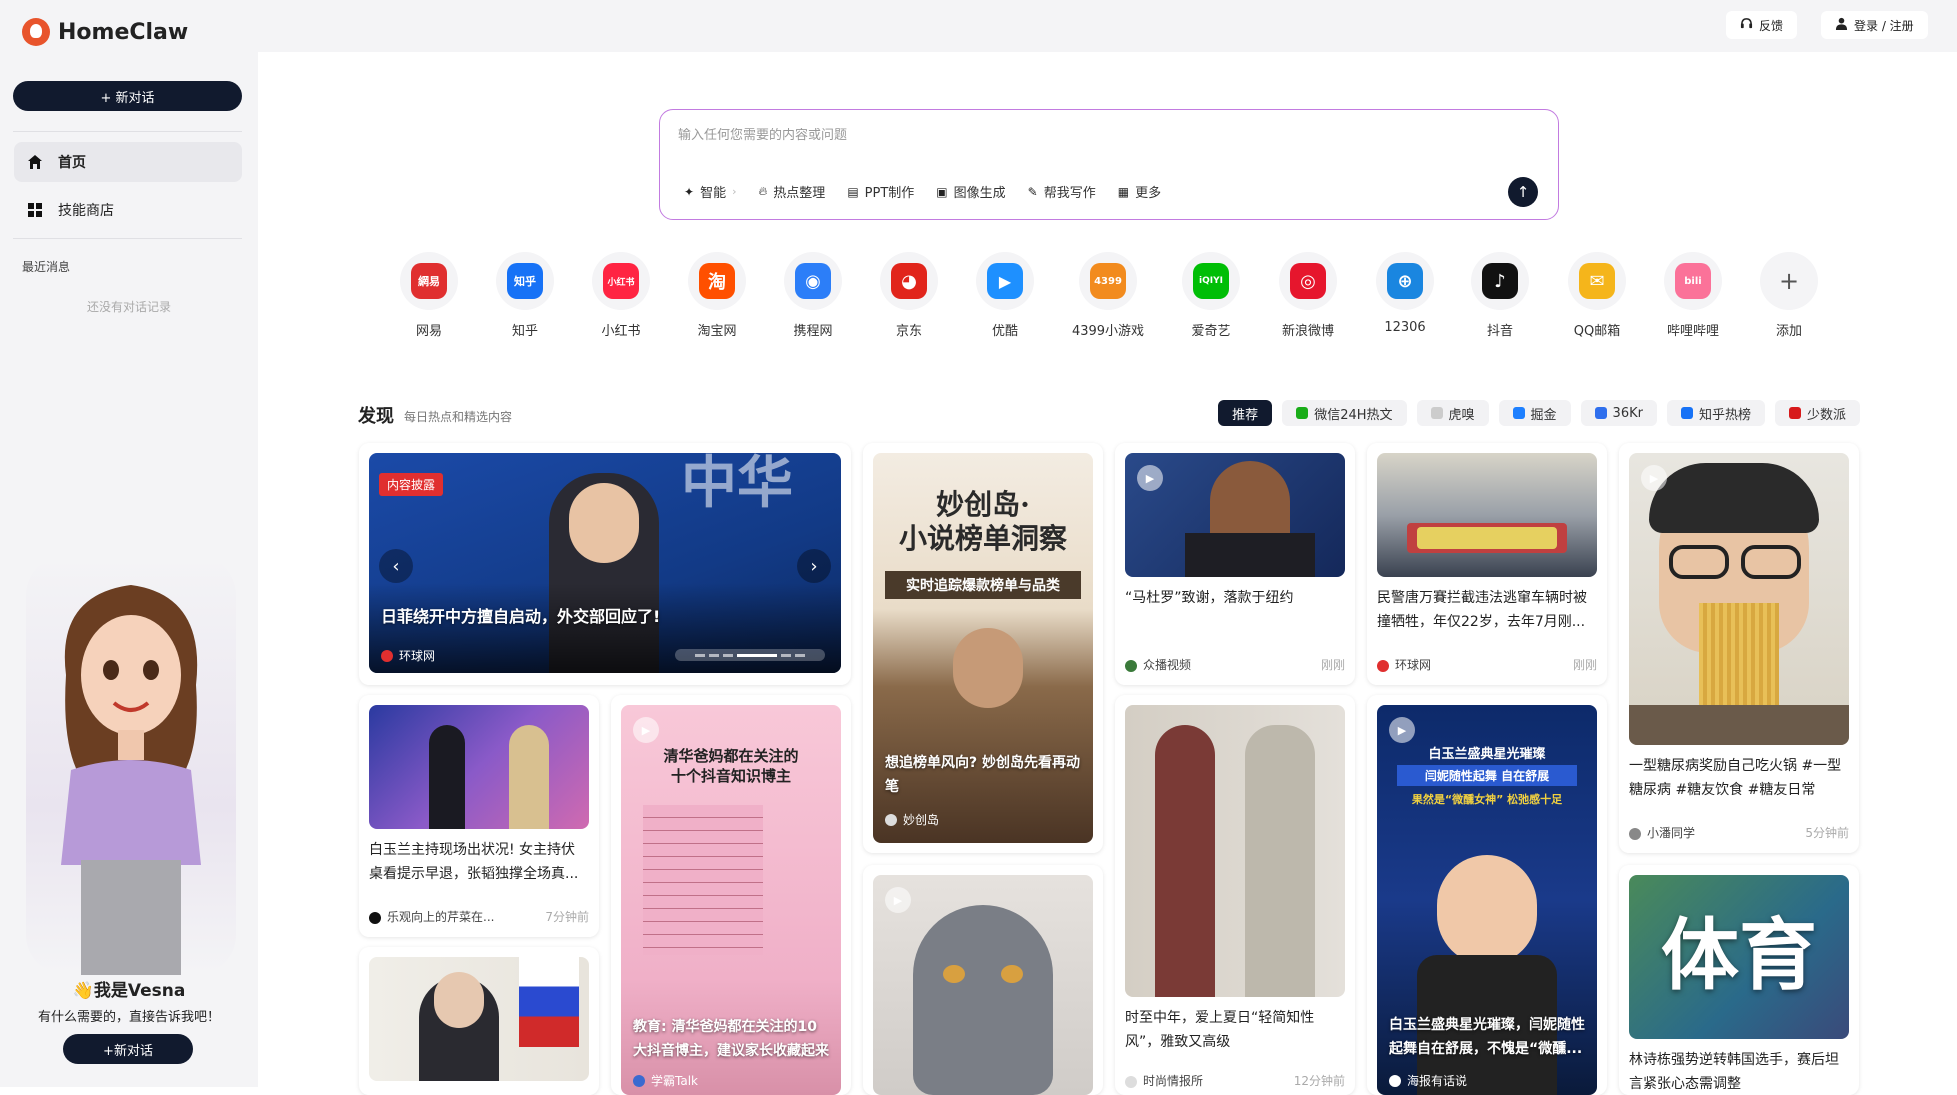 The width and height of the screenshot is (1957, 1095). I want to click on novel-source: 妙创岛, so click(912, 819).